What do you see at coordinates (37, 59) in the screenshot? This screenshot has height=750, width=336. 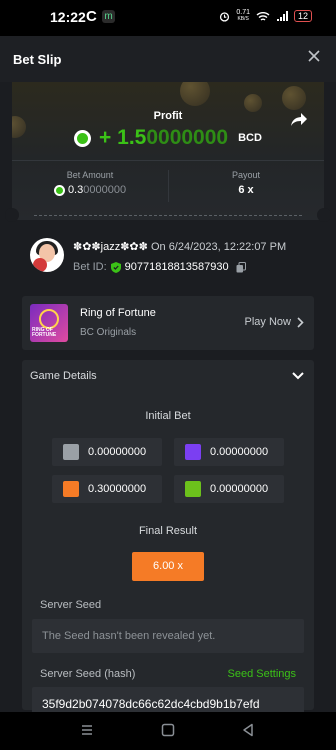 I see `page-title: Bet Slip` at bounding box center [37, 59].